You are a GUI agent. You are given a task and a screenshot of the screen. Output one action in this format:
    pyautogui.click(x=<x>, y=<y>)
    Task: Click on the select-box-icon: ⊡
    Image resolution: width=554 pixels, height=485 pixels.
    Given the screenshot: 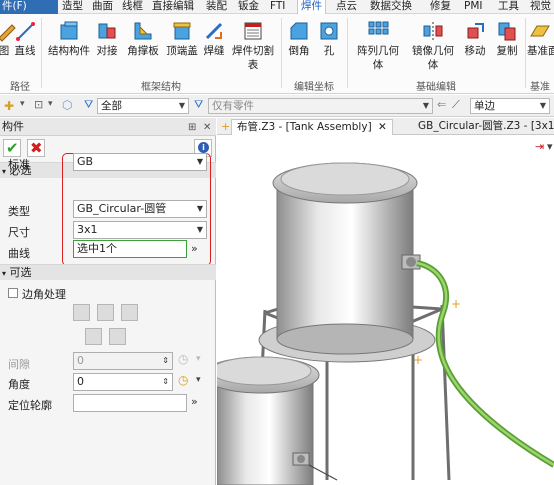 What is the action you would take?
    pyautogui.click(x=38, y=104)
    